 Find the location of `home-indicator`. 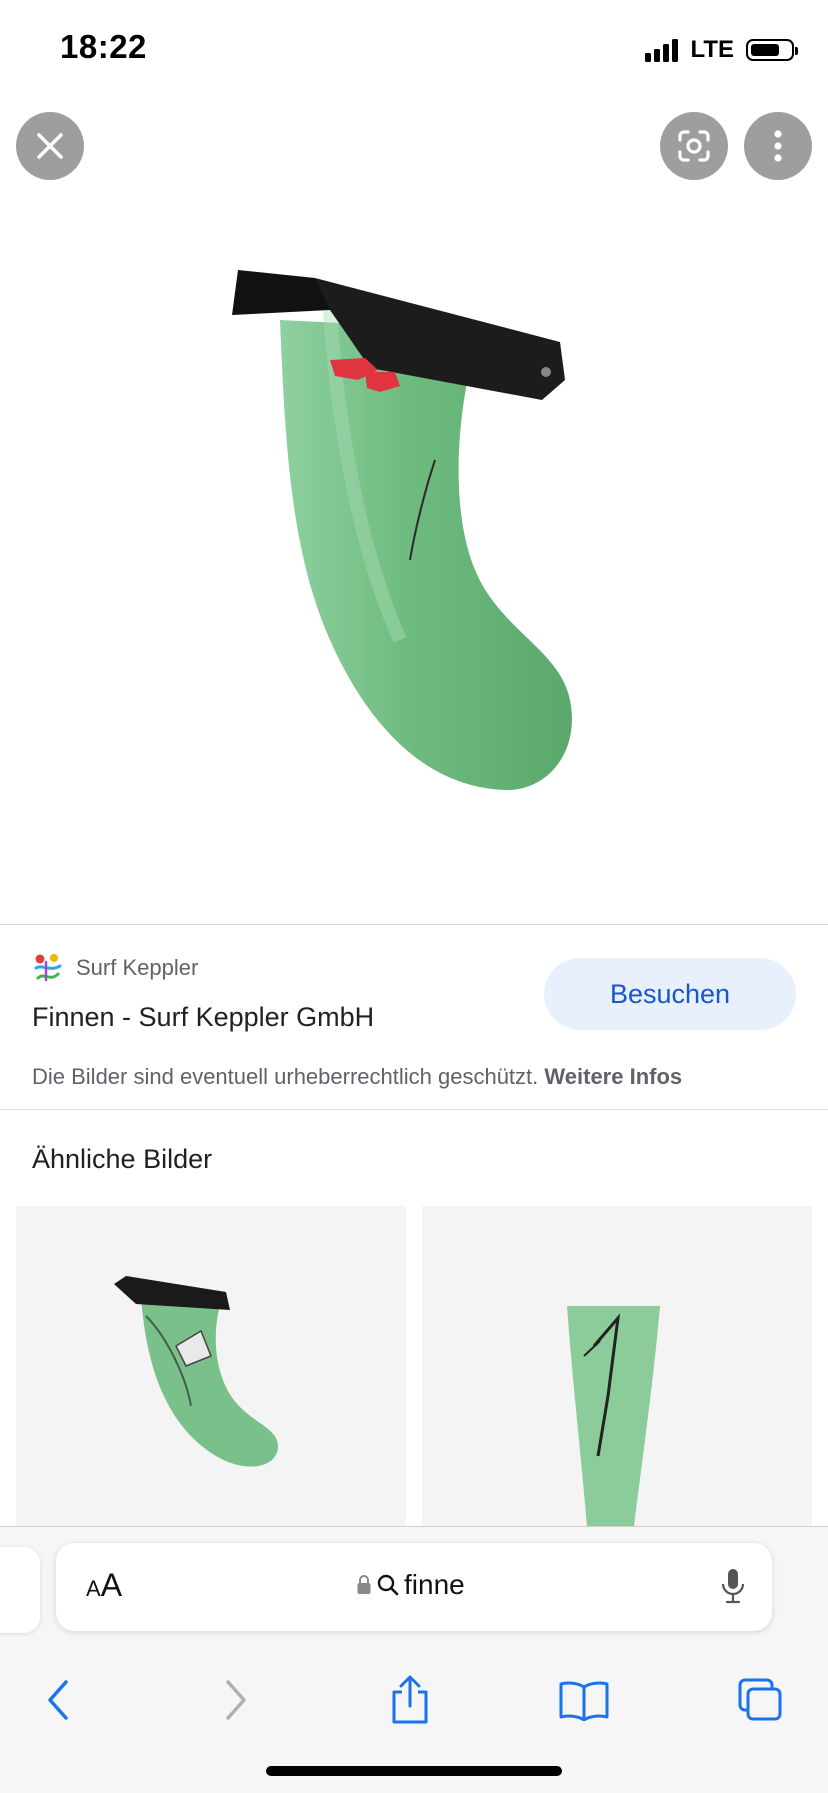

home-indicator is located at coordinates (414, 1771).